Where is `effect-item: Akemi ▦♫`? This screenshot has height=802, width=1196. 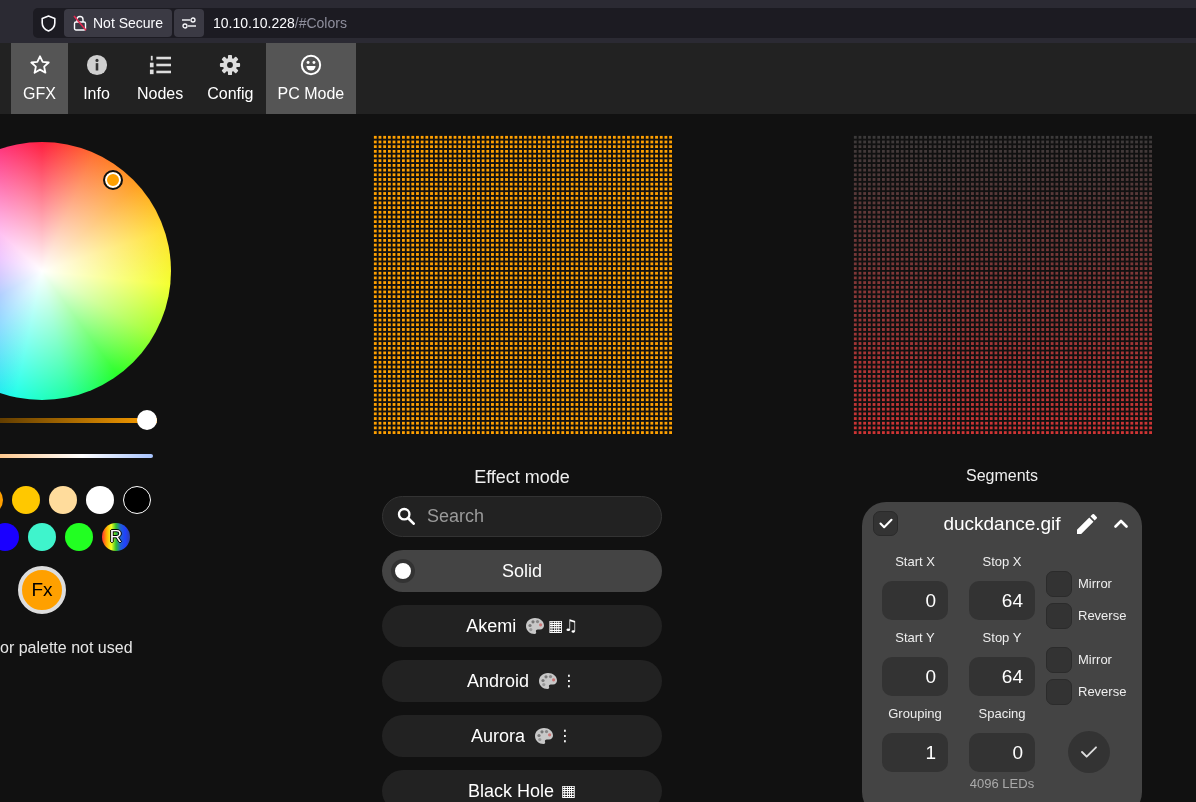 effect-item: Akemi ▦♫ is located at coordinates (522, 626).